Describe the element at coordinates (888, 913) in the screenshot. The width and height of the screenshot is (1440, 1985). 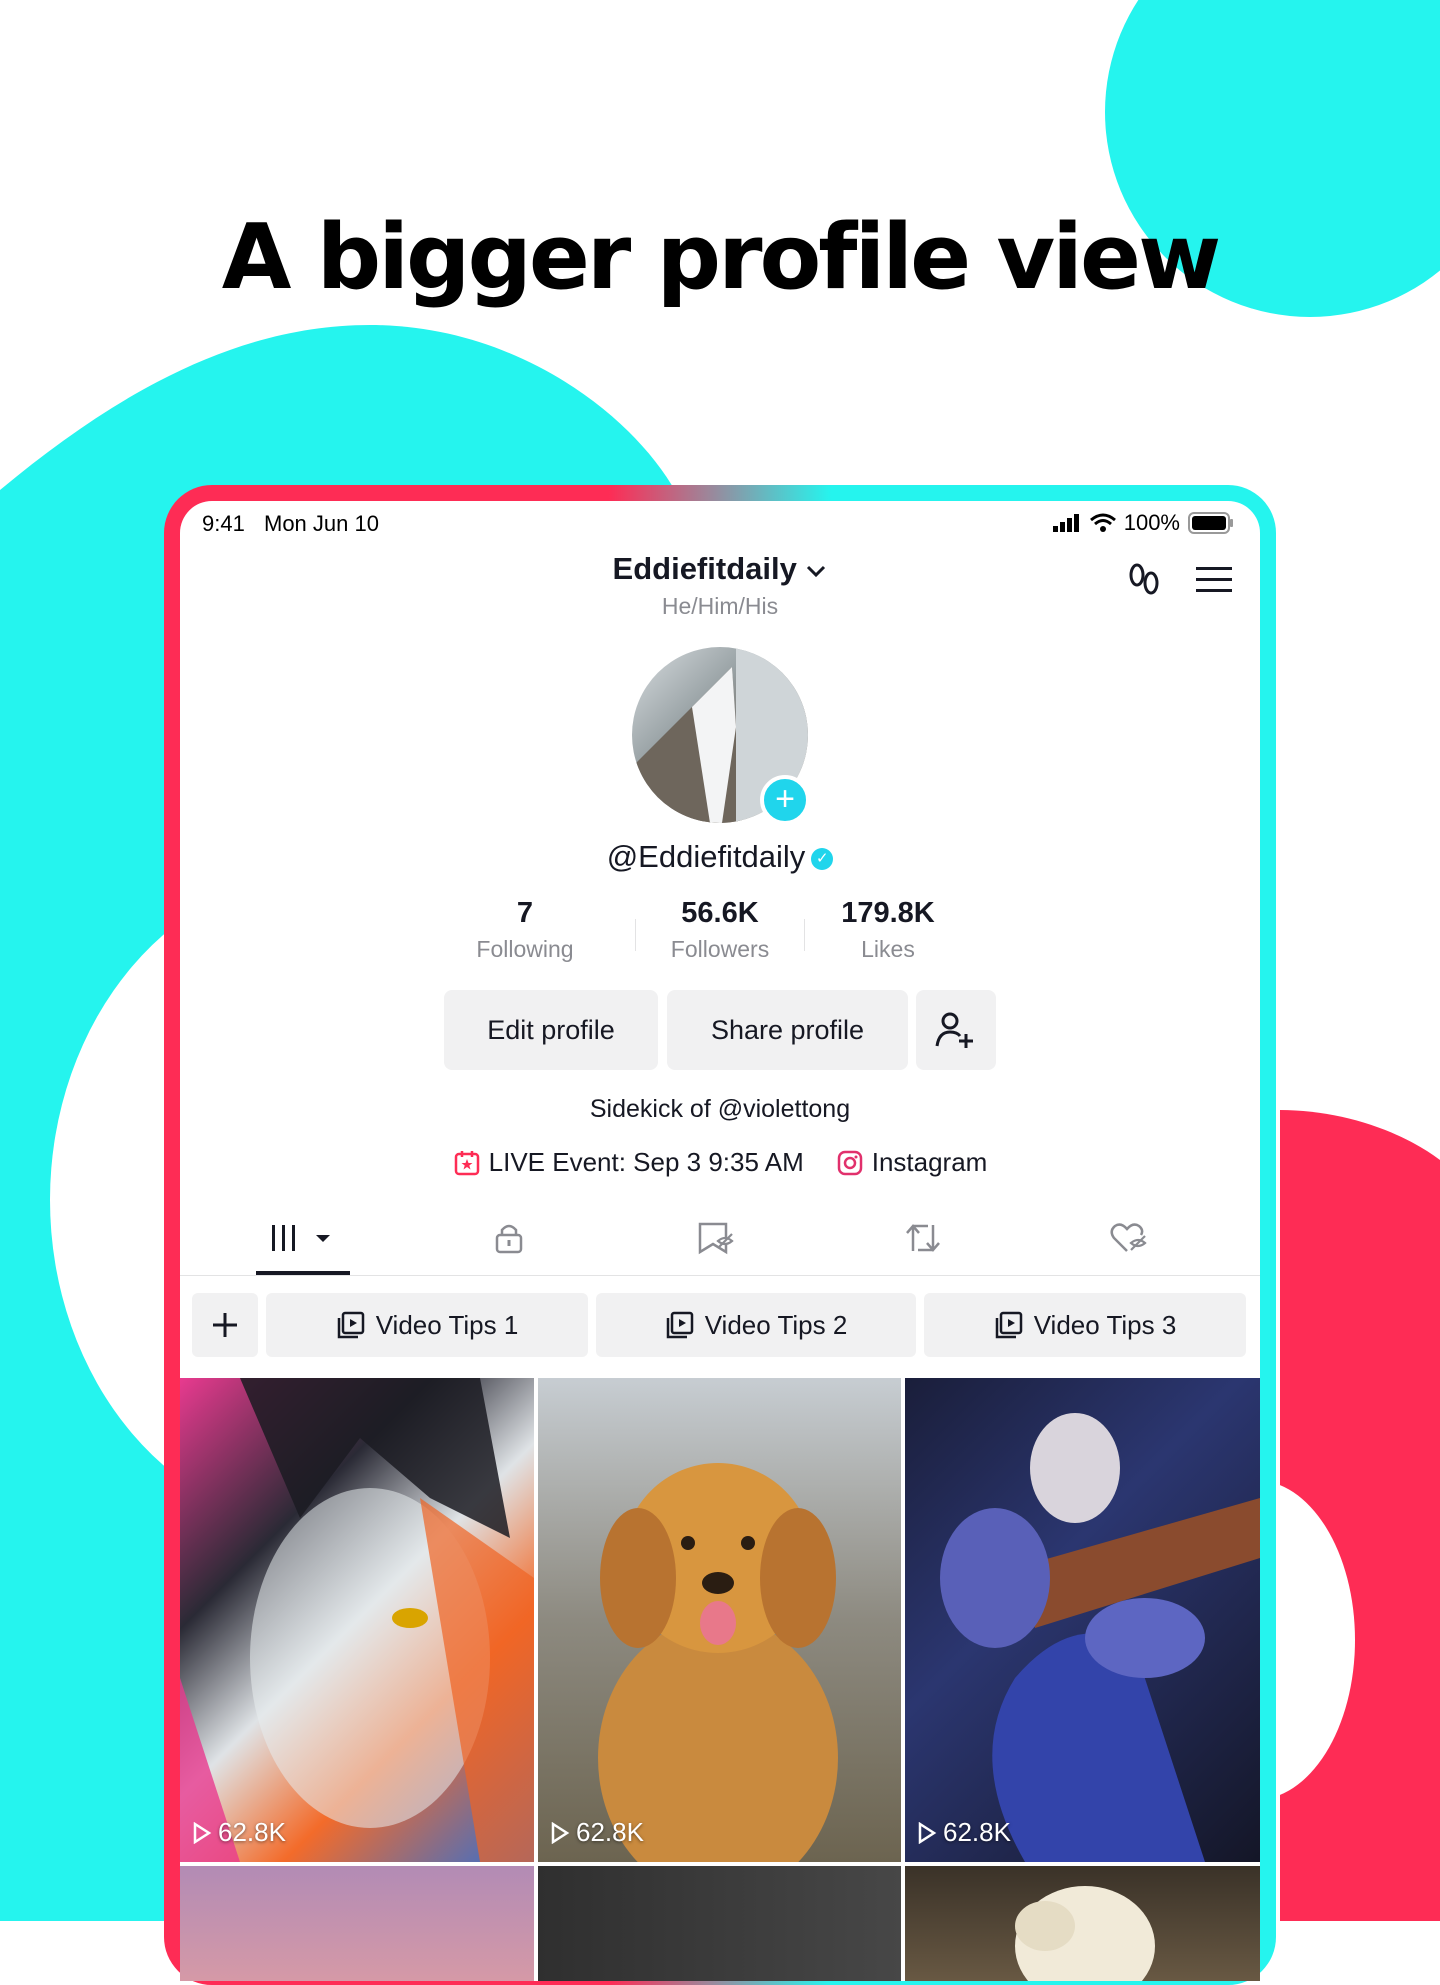
I see `stat-value: 179.8K` at that location.